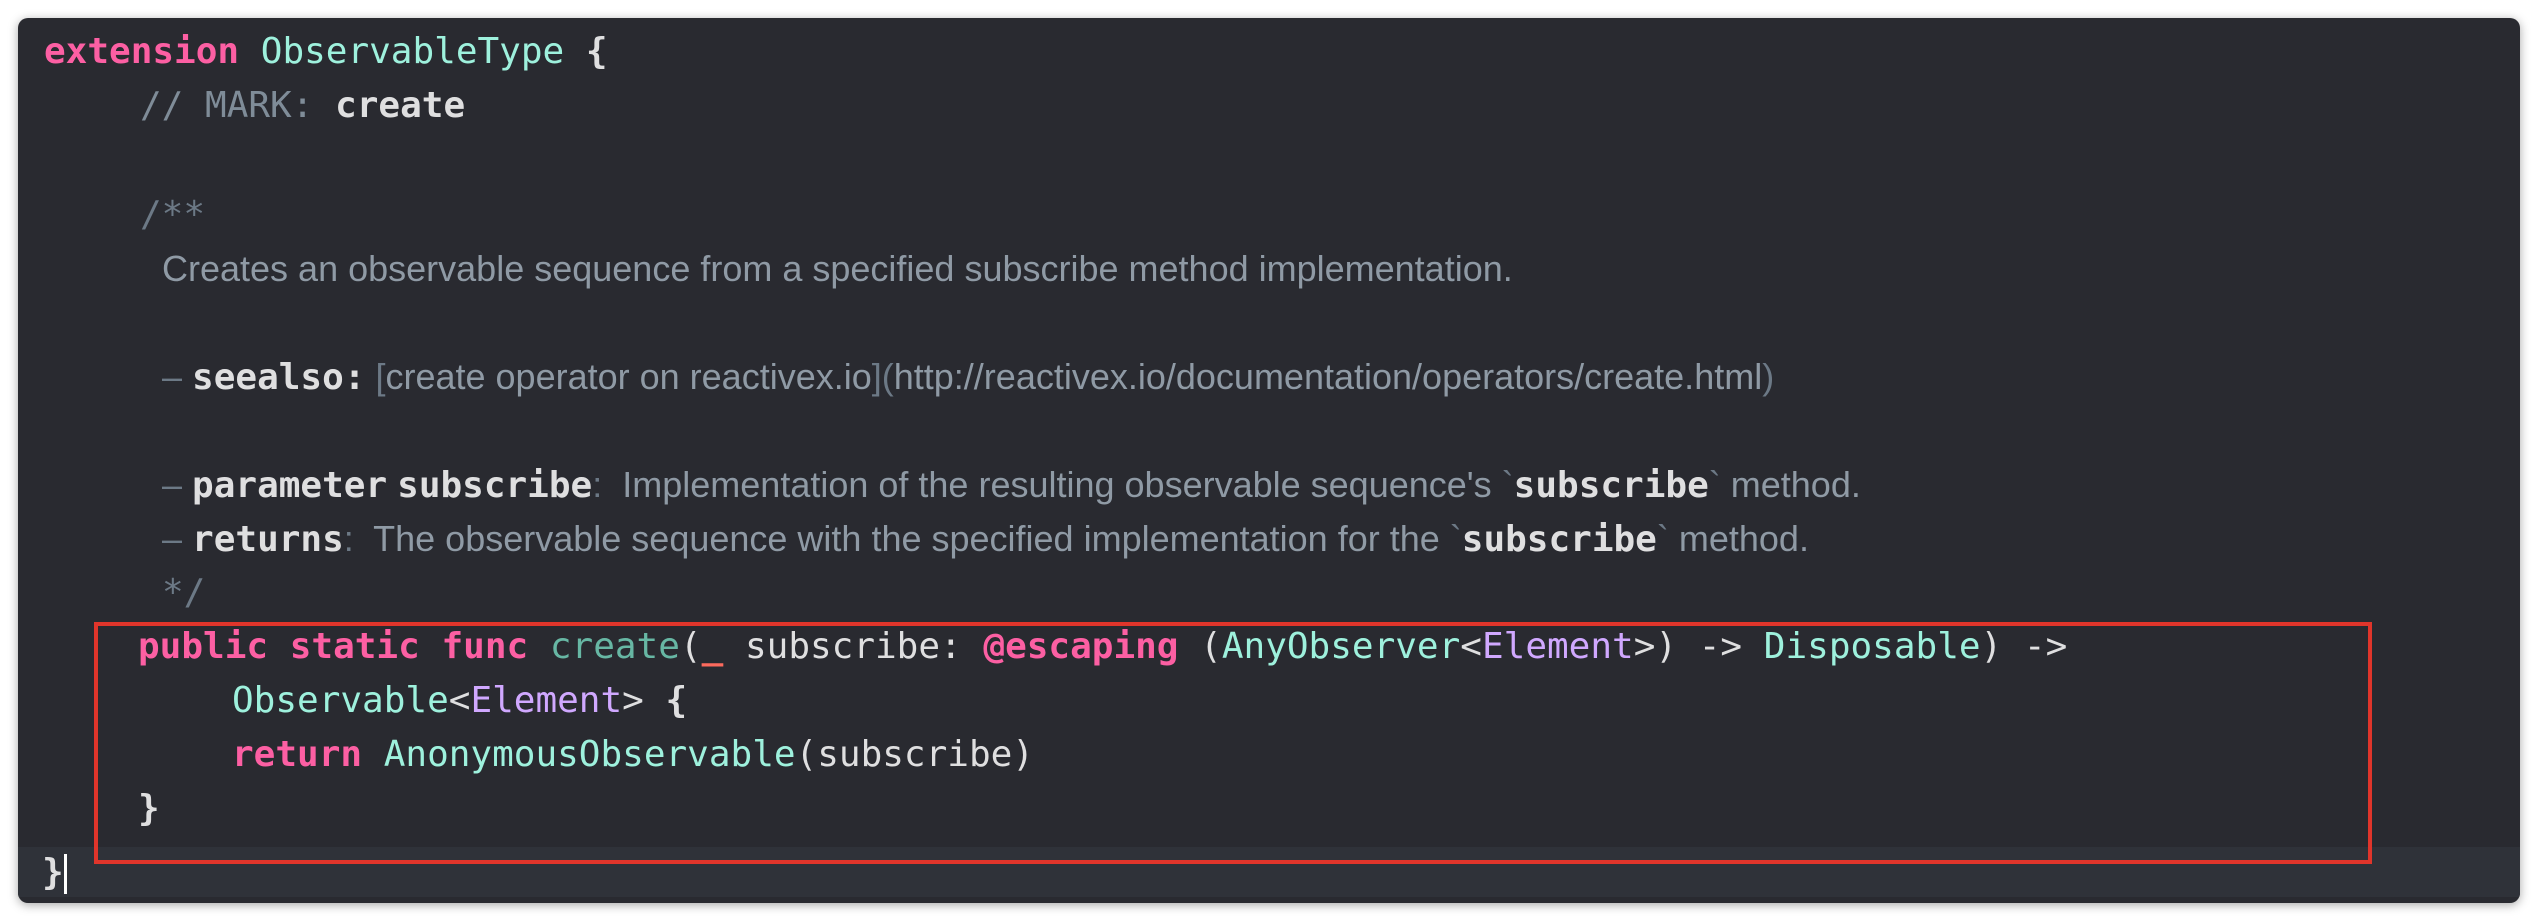  I want to click on link-bracket-close: ], so click(876, 376).